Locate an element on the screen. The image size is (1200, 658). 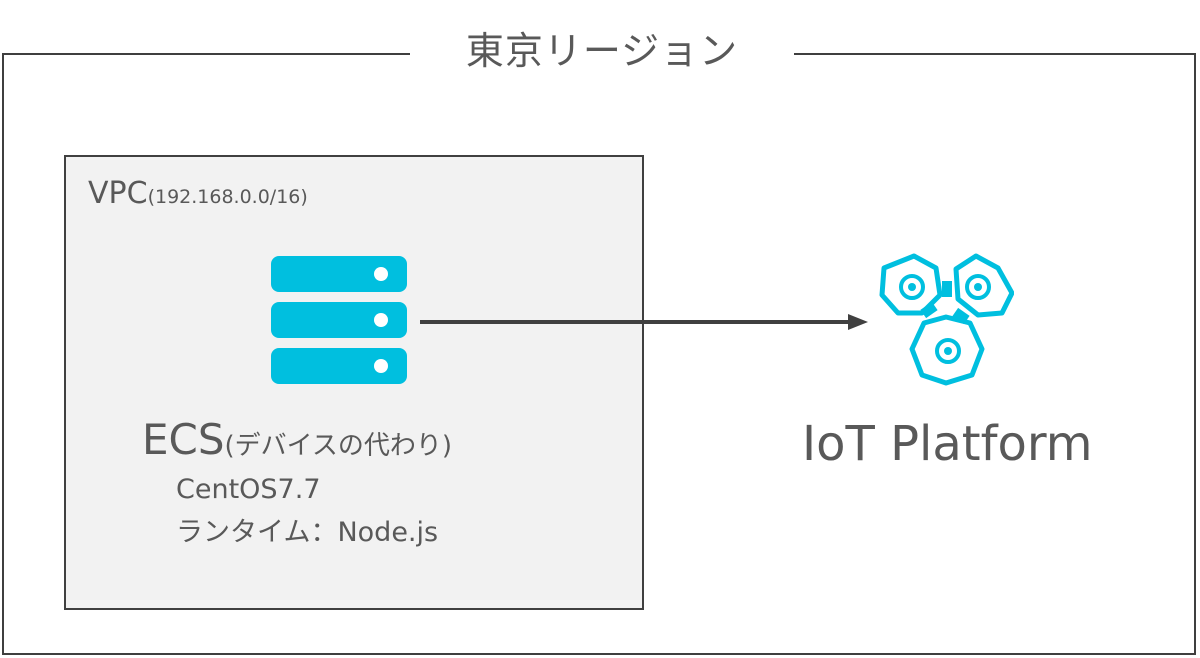
ecs-title: ECS(デバイスの代わり) is located at coordinates (297, 439).